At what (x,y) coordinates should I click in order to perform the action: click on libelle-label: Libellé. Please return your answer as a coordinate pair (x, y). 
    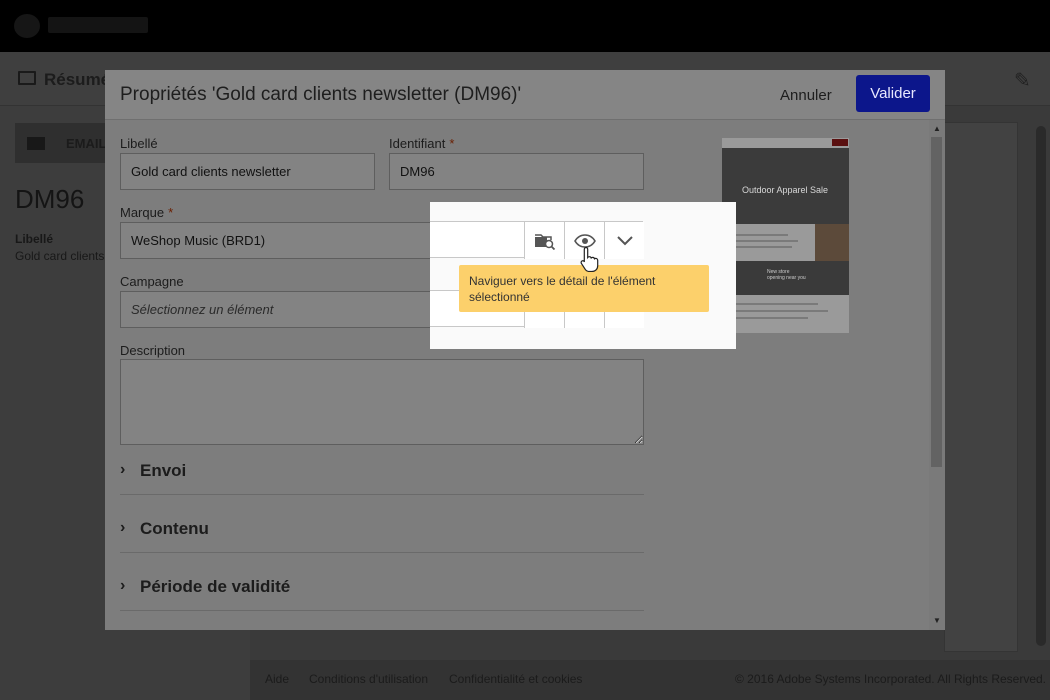
    Looking at the image, I should click on (34, 239).